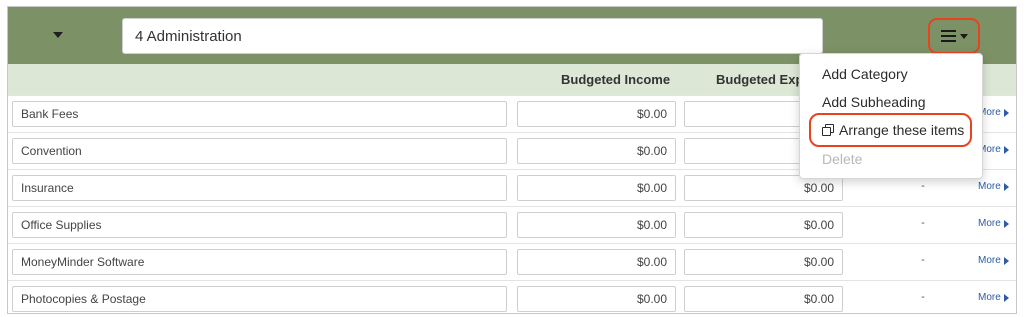  Describe the element at coordinates (760, 79) in the screenshot. I see `column-budgeted-expense: Budgeted Exp` at that location.